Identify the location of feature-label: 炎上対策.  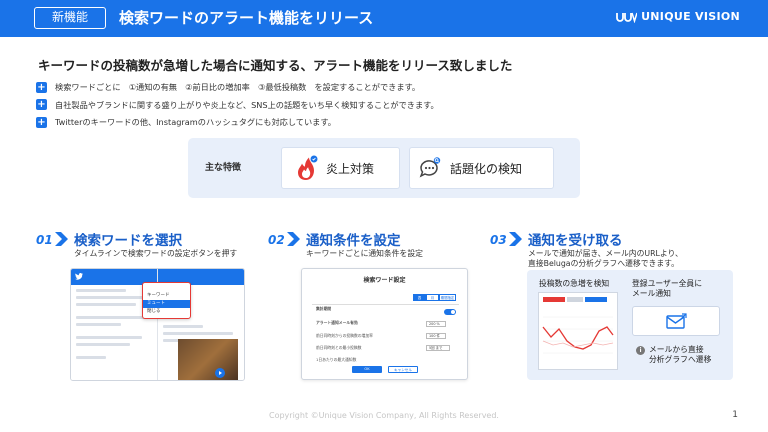
(350, 168).